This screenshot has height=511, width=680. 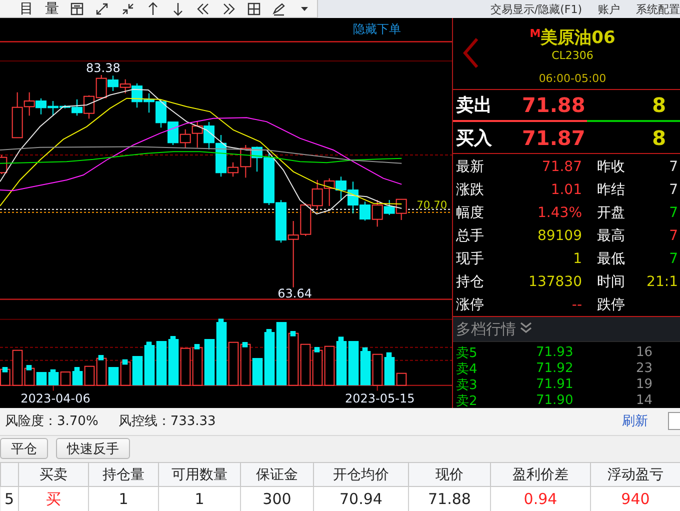 I want to click on toolbar-button: 目, so click(x=27, y=9).